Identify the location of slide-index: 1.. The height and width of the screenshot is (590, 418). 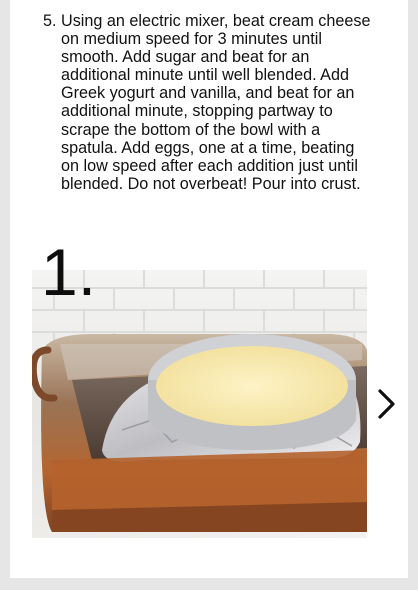
(69, 272).